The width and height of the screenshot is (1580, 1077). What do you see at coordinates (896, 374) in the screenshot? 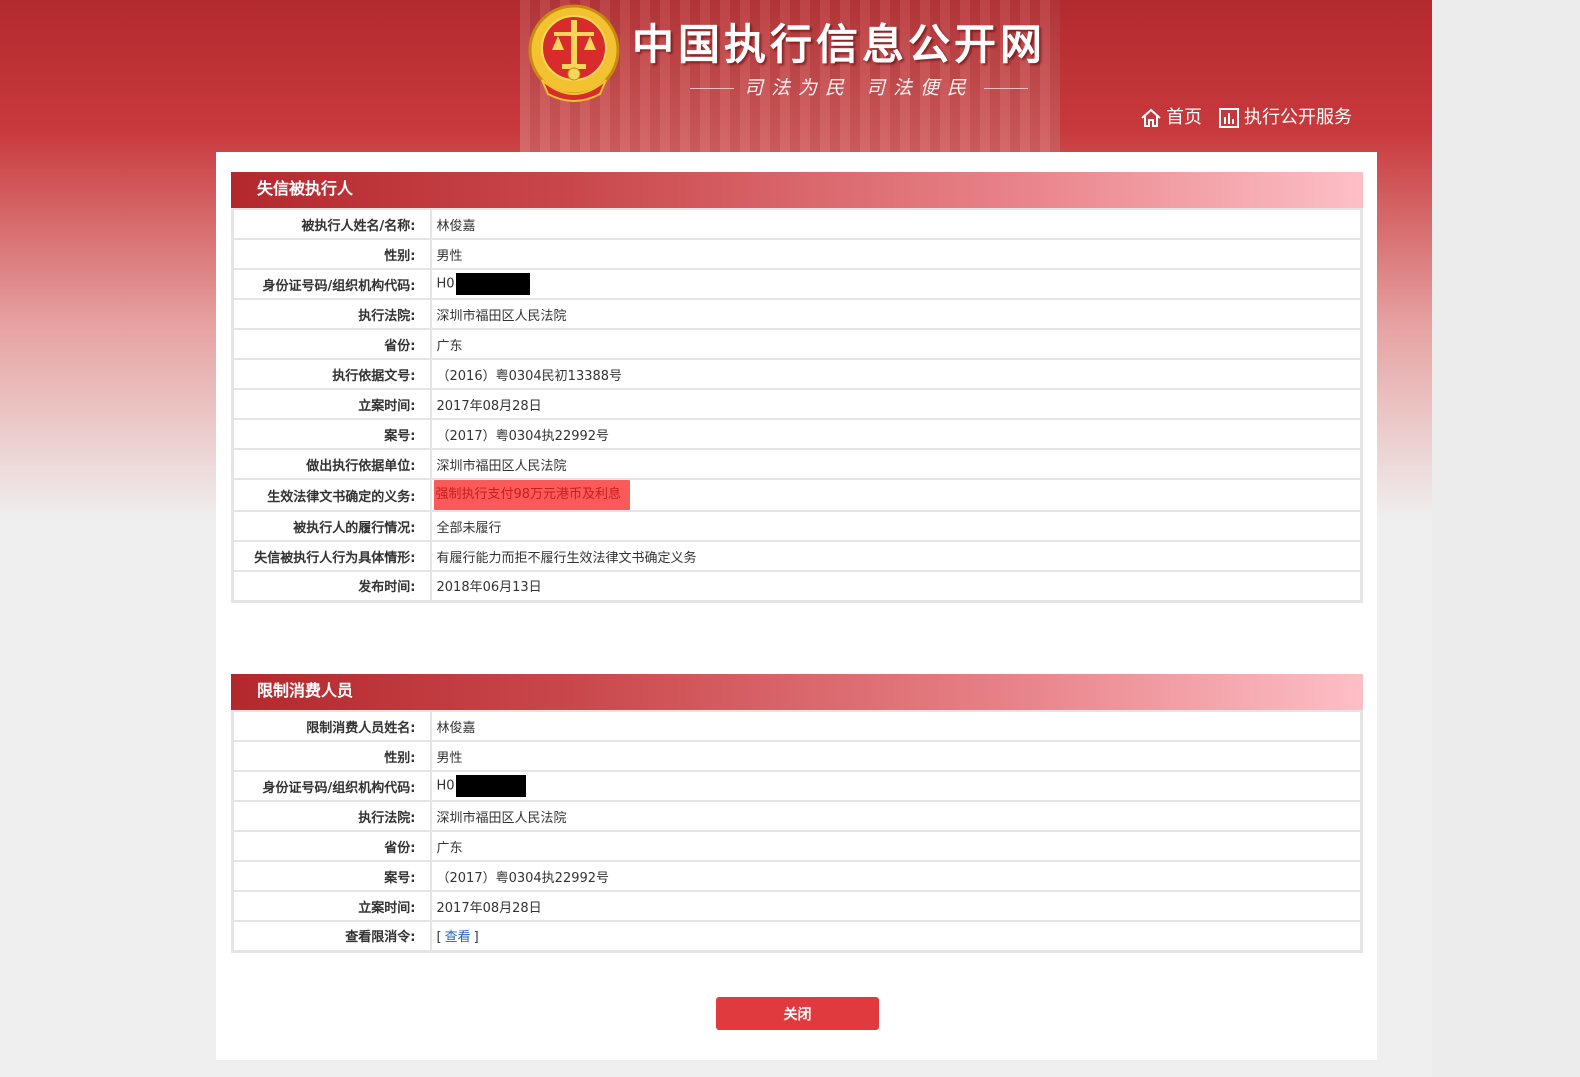
I see `row-value: （2016）粤0304民初13388号` at bounding box center [896, 374].